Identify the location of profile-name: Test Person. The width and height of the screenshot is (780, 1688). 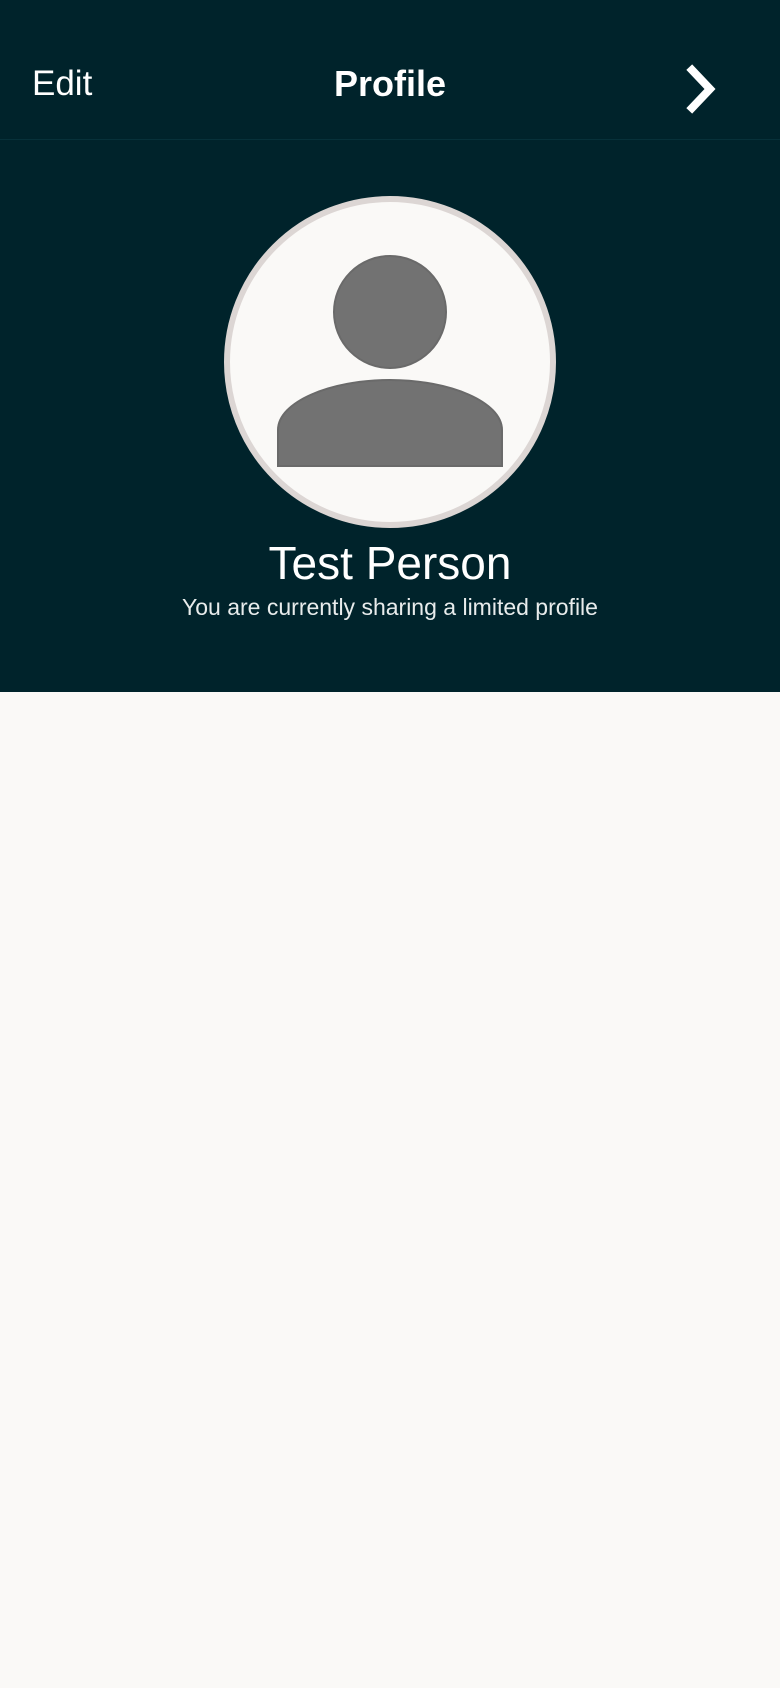
(390, 563).